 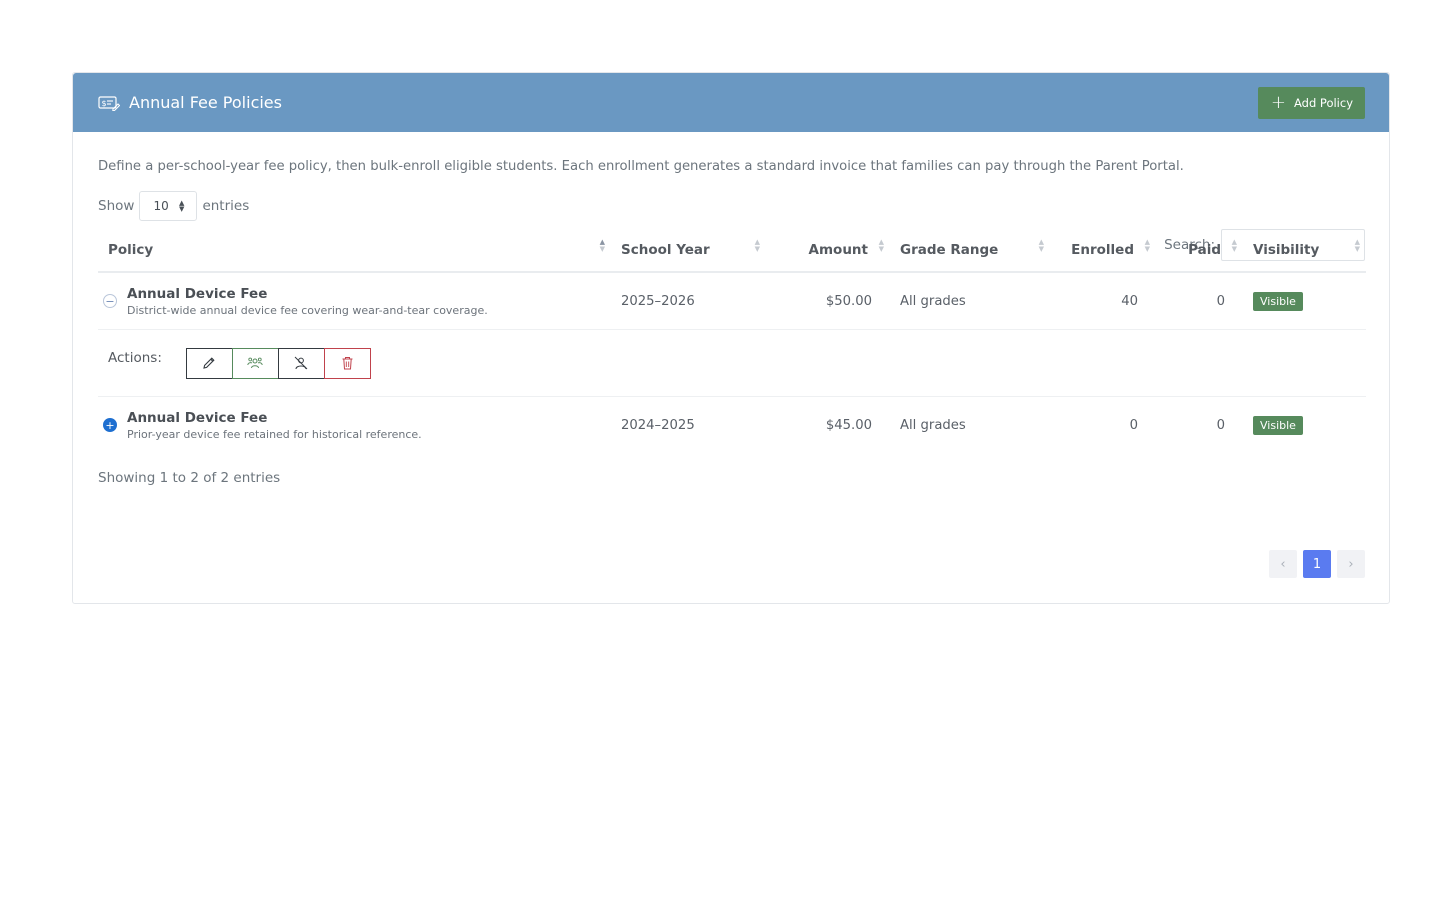 I want to click on select-caret-icon: ▲ ▼, so click(x=182, y=206).